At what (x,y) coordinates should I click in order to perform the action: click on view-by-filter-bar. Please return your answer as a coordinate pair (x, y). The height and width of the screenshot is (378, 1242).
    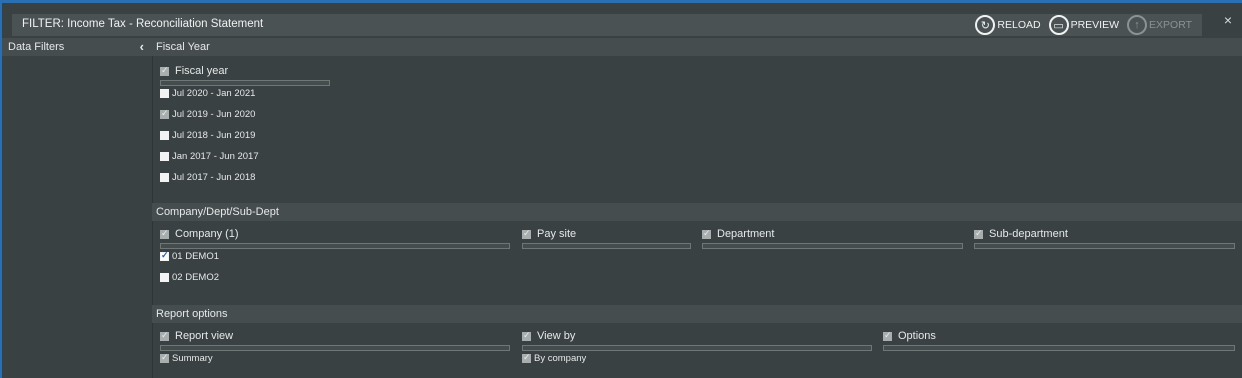
    Looking at the image, I should click on (697, 348).